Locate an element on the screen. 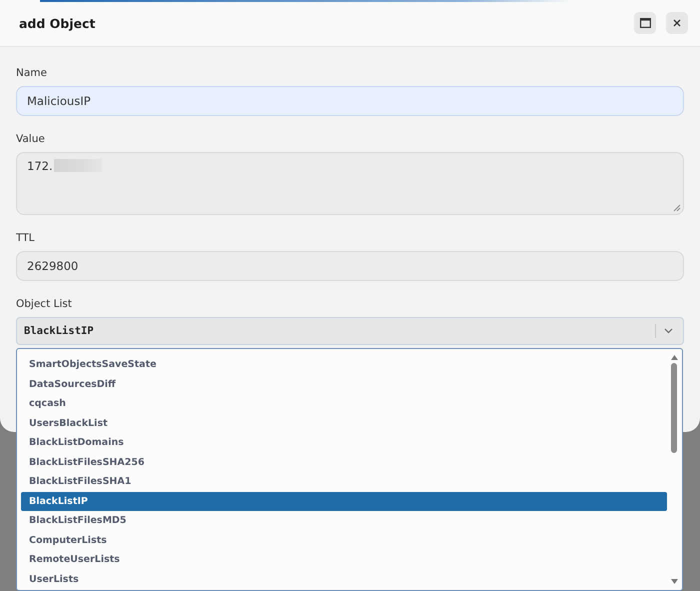  chevron-down-icon is located at coordinates (668, 331).